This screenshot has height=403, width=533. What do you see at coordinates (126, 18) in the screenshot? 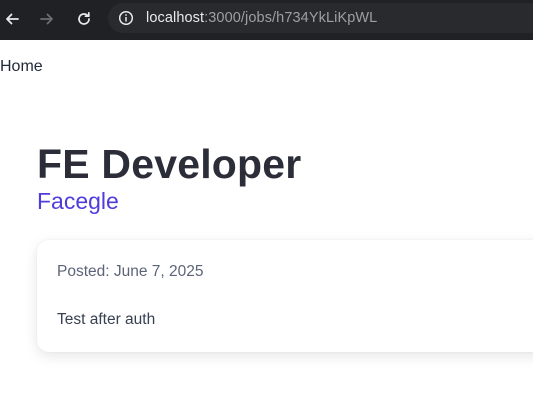
I see `info-circle-icon` at bounding box center [126, 18].